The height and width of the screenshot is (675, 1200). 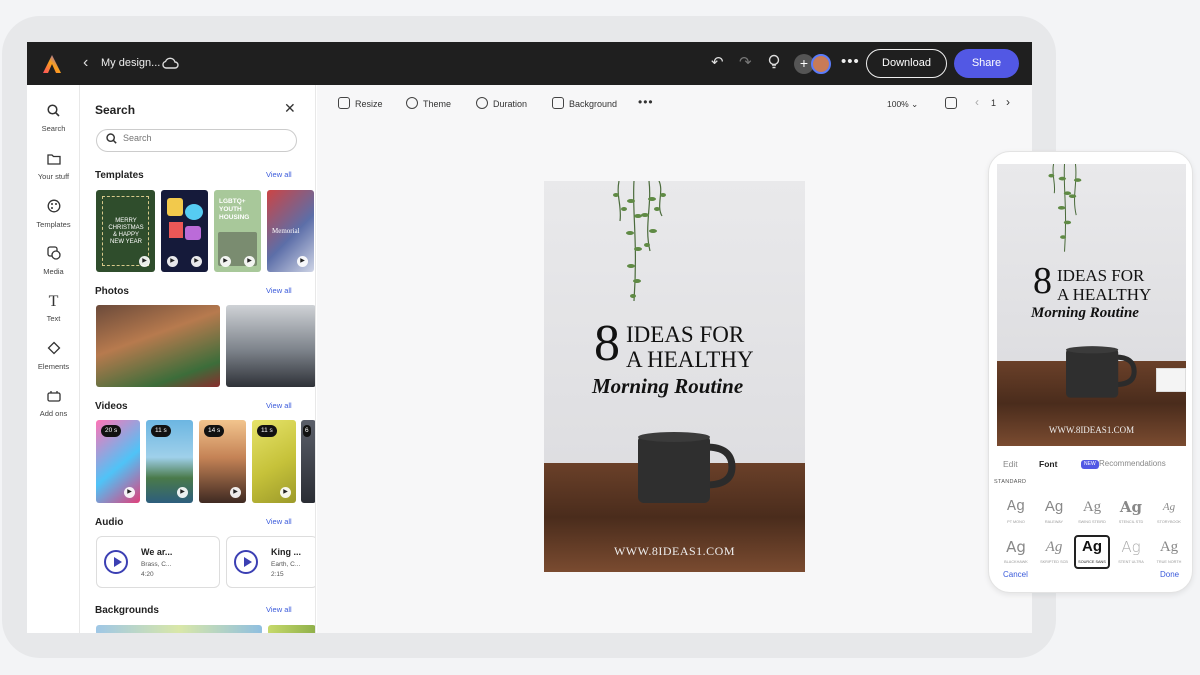 What do you see at coordinates (286, 231) in the screenshot?
I see `template-caption: Memorial` at bounding box center [286, 231].